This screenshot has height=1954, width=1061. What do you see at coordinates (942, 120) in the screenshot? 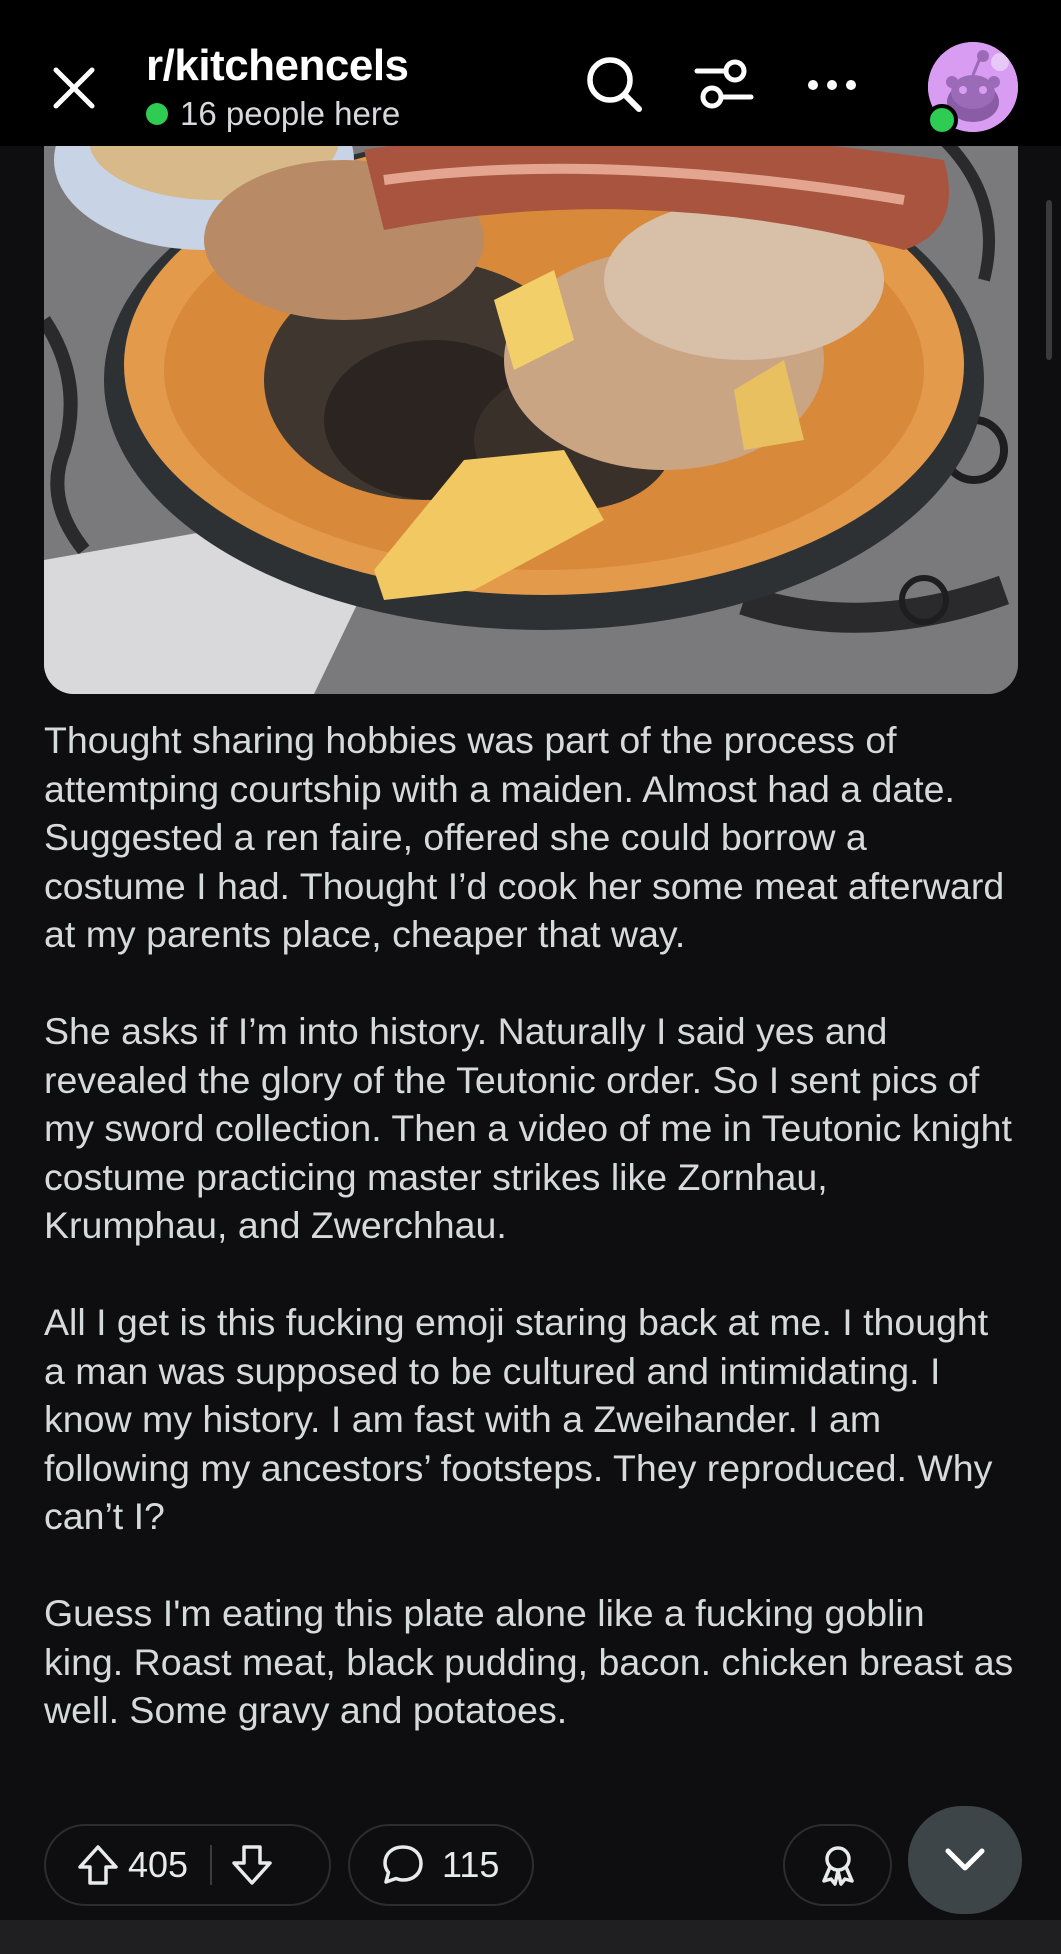
I see `avatar-online-indicator` at bounding box center [942, 120].